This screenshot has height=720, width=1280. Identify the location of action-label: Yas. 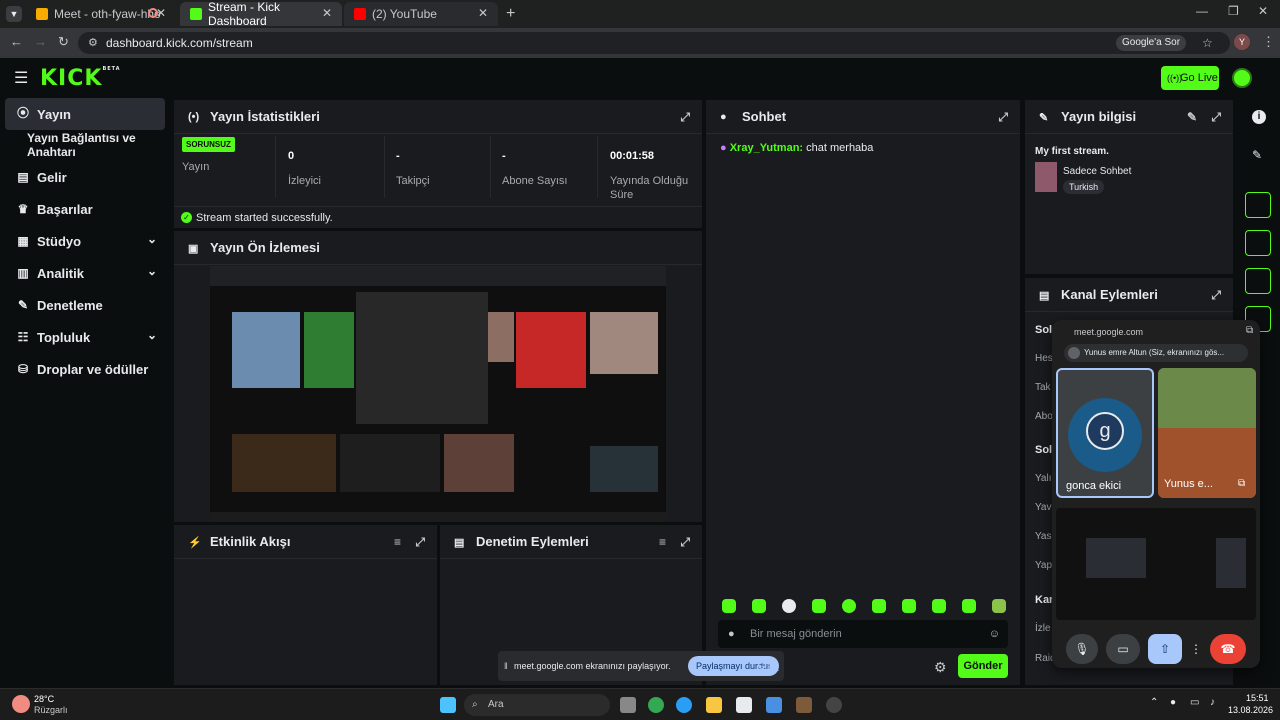
(1043, 536).